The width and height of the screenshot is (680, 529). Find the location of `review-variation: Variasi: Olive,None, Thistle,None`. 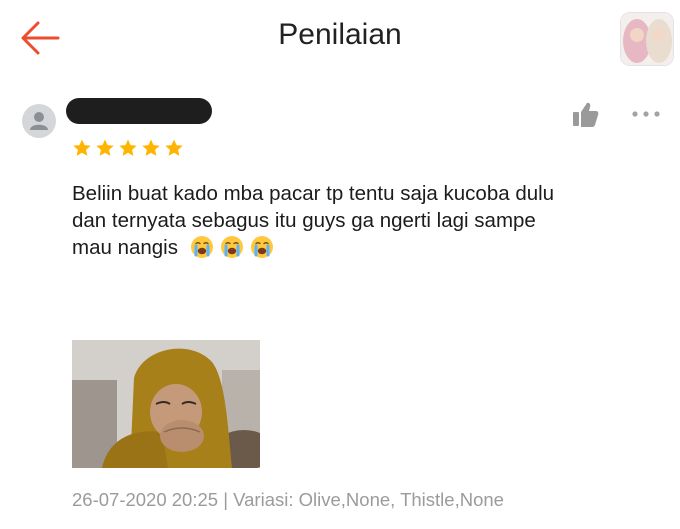

review-variation: Variasi: Olive,None, Thistle,None is located at coordinates (368, 499).